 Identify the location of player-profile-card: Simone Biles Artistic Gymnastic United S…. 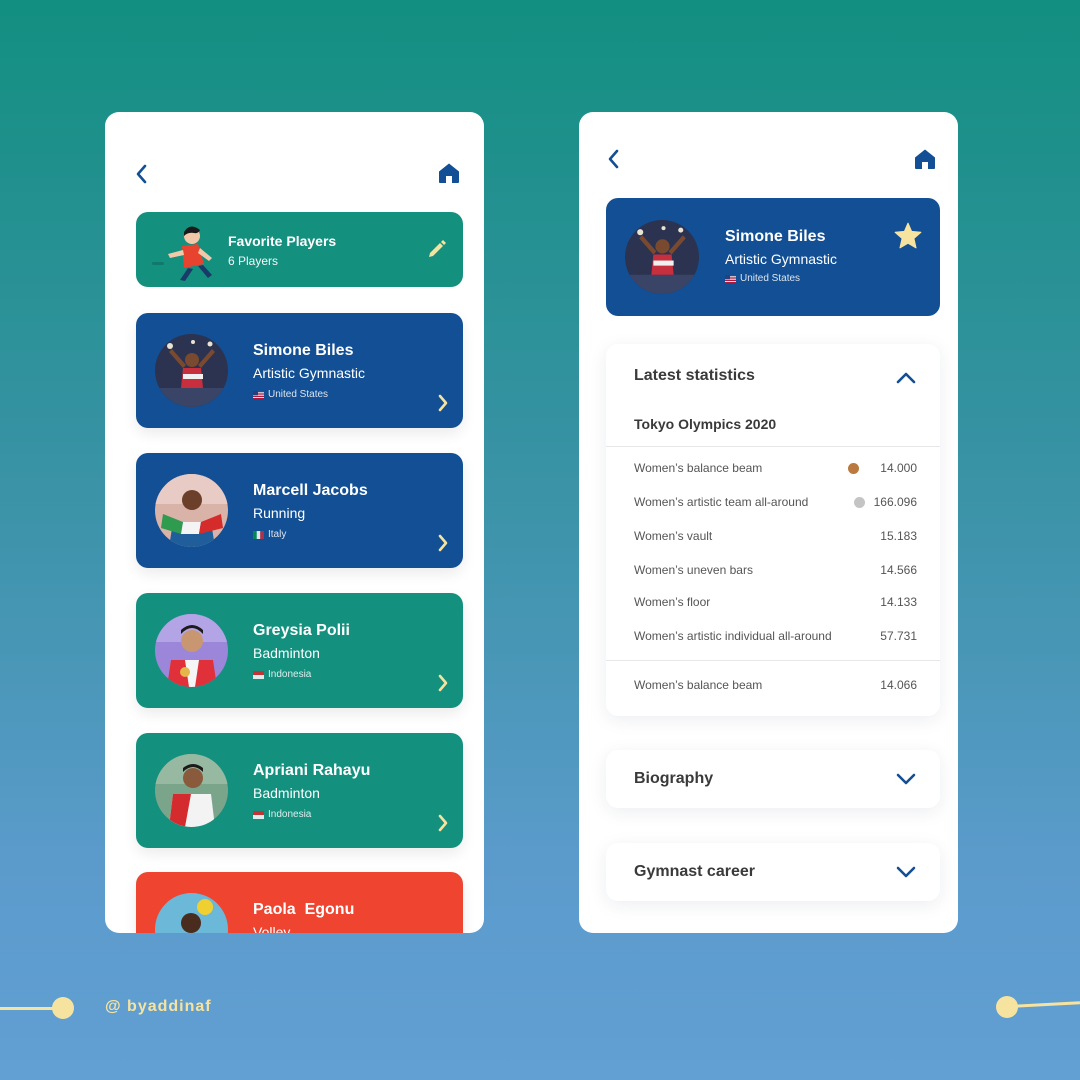
(773, 257).